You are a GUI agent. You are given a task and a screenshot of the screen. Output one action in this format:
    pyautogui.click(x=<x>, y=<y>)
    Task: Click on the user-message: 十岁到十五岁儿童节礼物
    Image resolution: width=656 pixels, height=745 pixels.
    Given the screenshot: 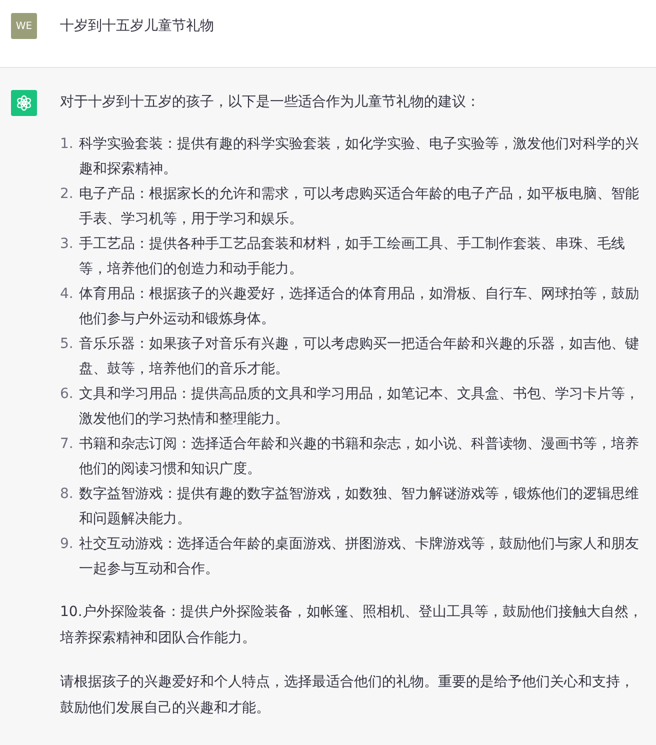 What is the action you would take?
    pyautogui.click(x=137, y=26)
    